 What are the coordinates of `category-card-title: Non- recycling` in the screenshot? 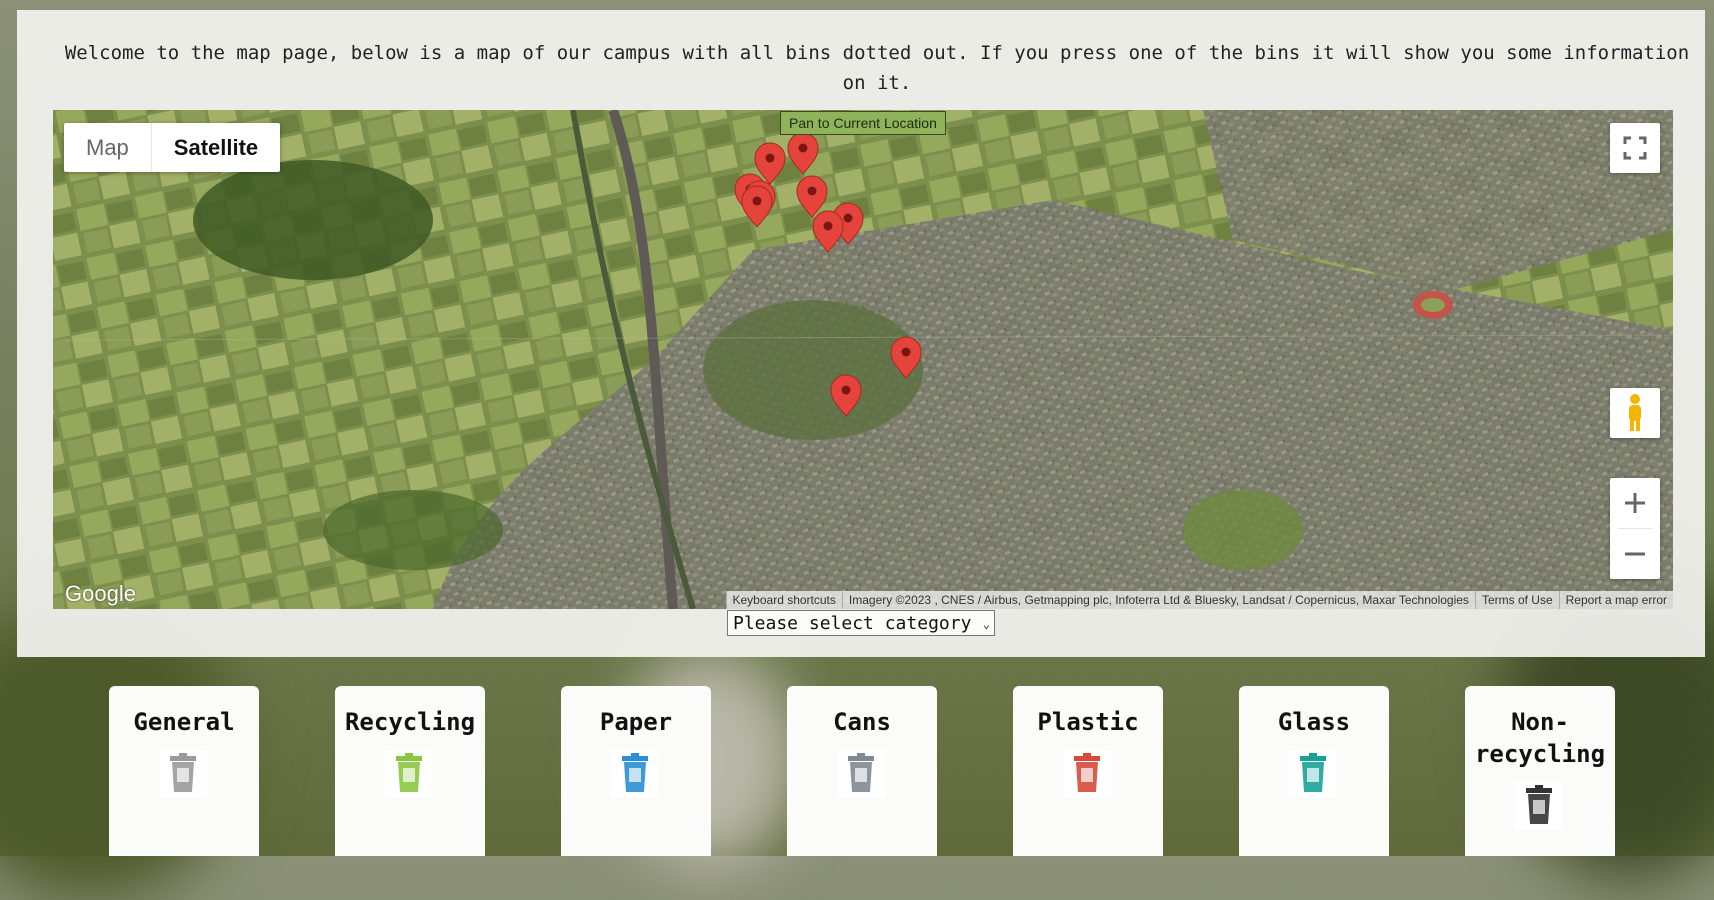 It's located at (1540, 738).